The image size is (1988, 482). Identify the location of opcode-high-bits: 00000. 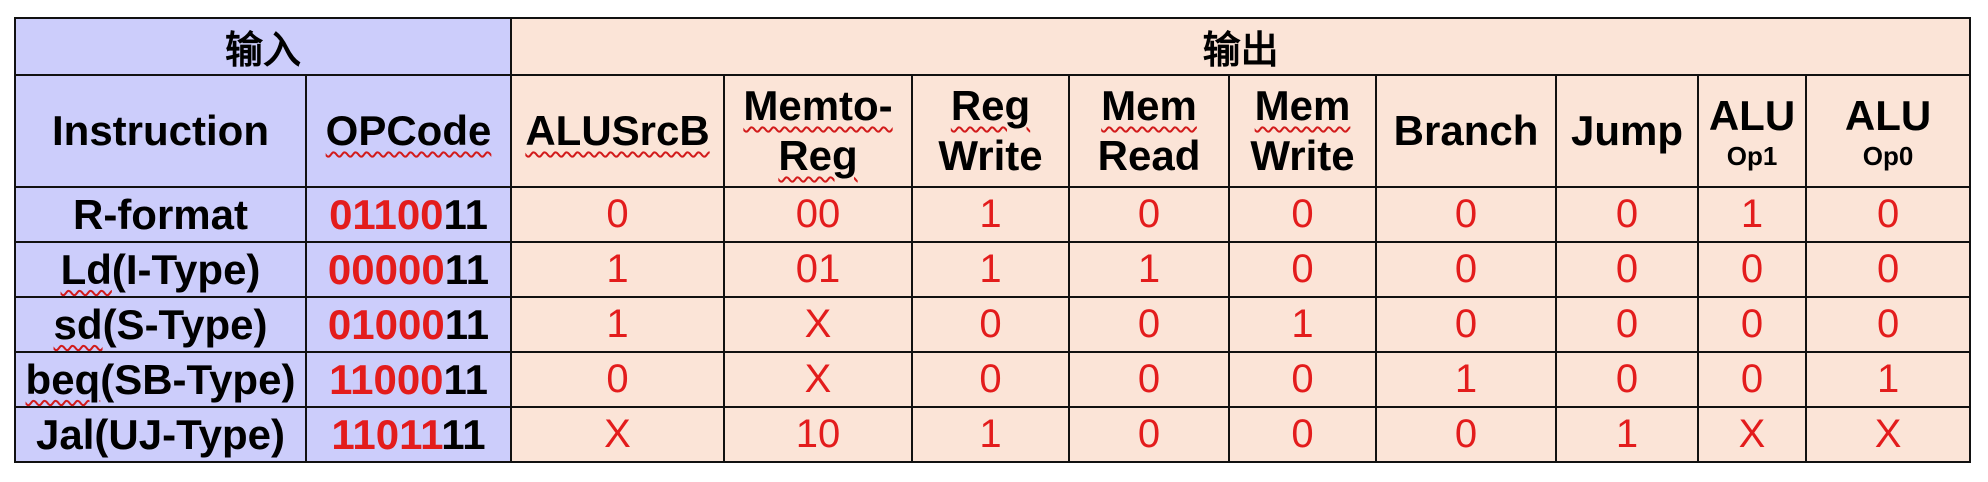
(386, 269).